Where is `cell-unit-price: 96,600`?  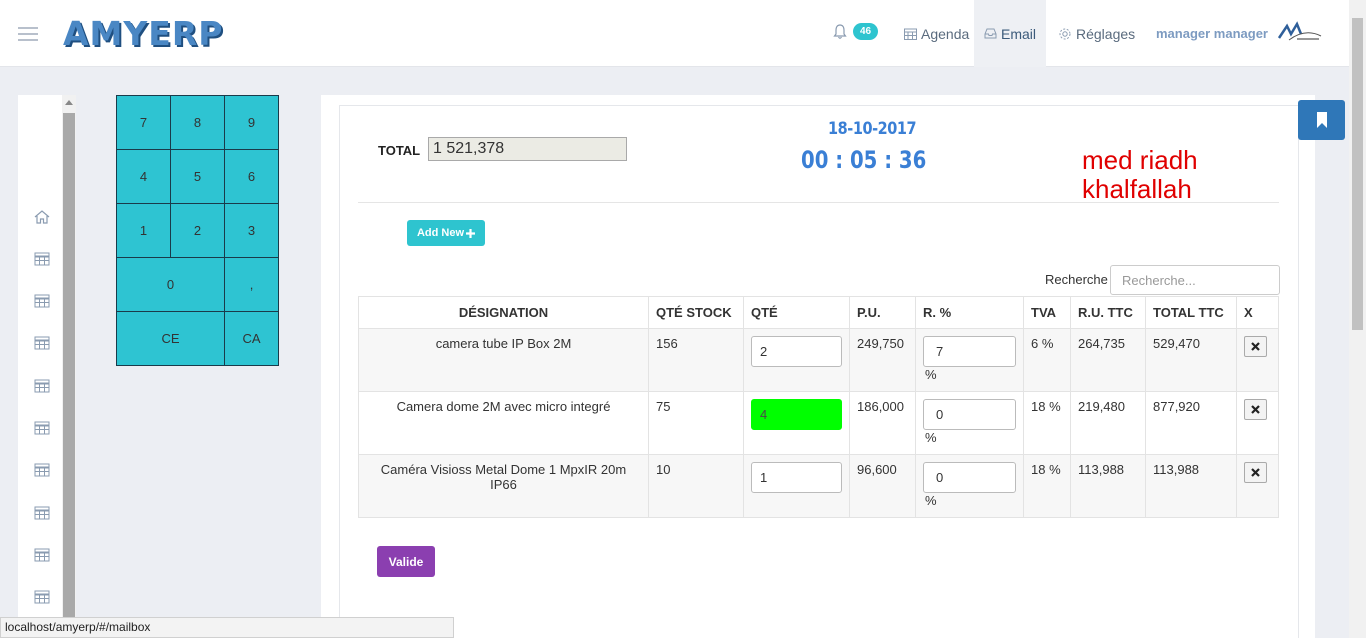 cell-unit-price: 96,600 is located at coordinates (882, 486).